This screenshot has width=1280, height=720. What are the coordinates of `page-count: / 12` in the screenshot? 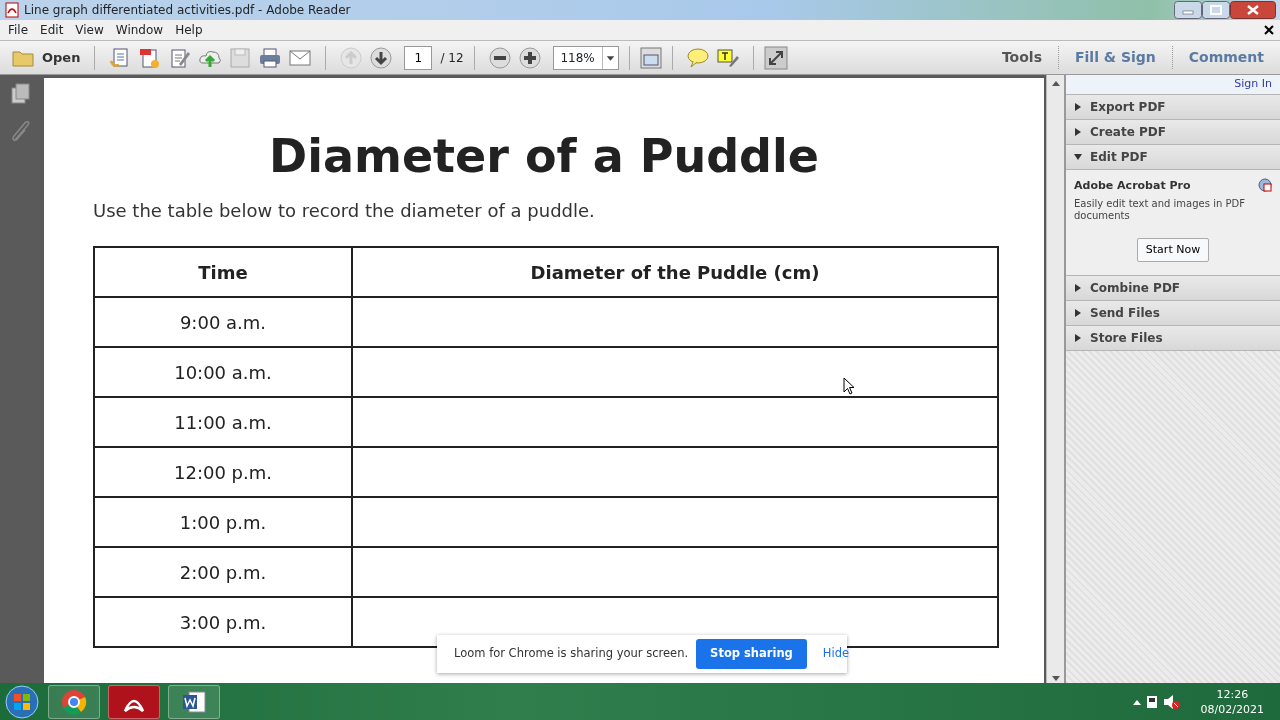 It's located at (452, 58).